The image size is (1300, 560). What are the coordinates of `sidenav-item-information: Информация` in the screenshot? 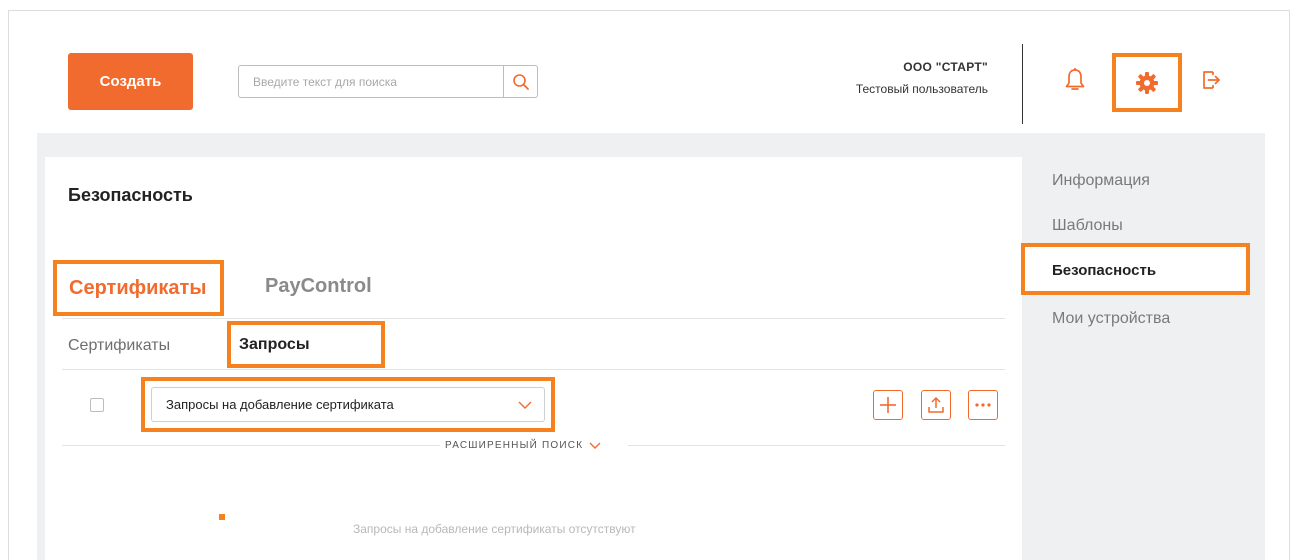 It's located at (1101, 181).